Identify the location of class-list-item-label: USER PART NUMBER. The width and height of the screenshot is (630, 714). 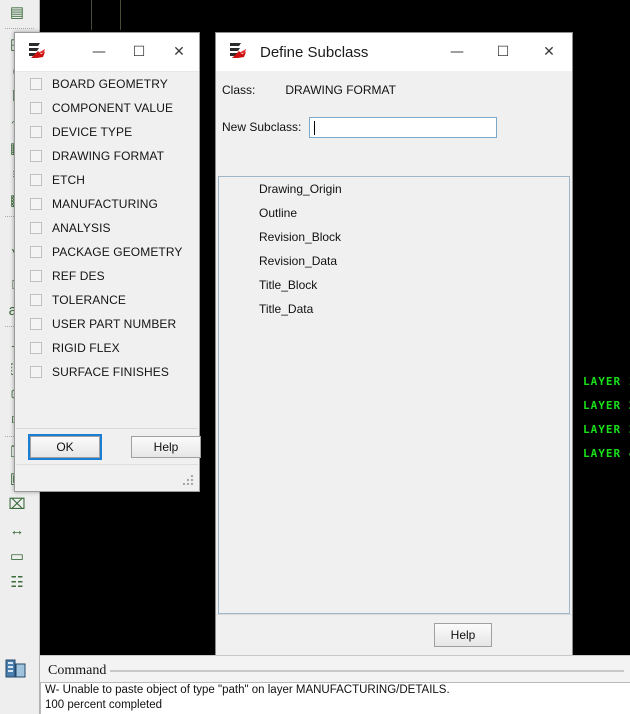
(114, 324).